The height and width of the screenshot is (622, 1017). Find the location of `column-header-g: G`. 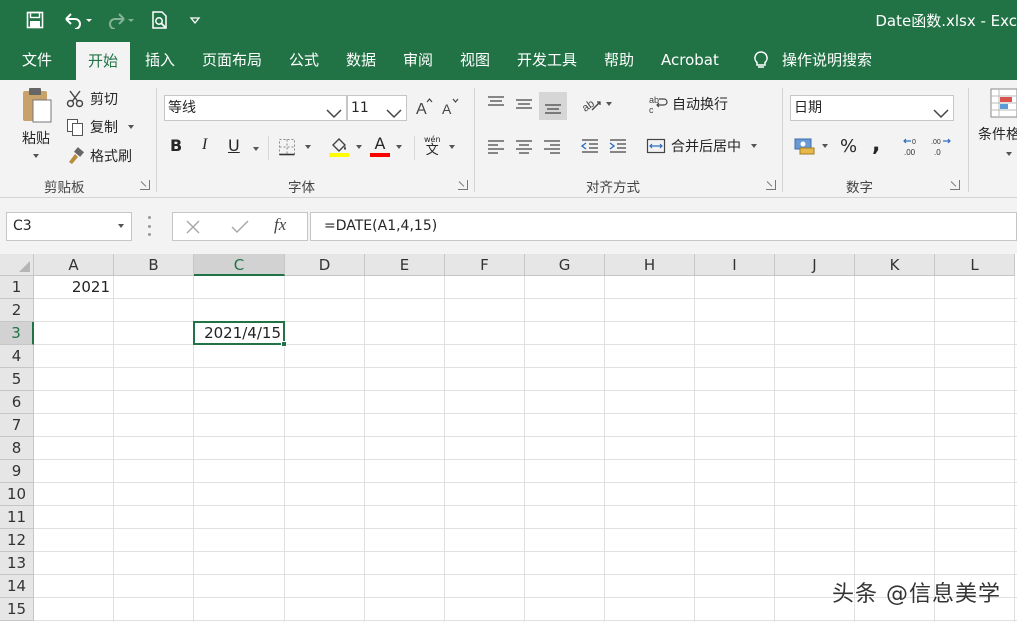

column-header-g: G is located at coordinates (565, 265).